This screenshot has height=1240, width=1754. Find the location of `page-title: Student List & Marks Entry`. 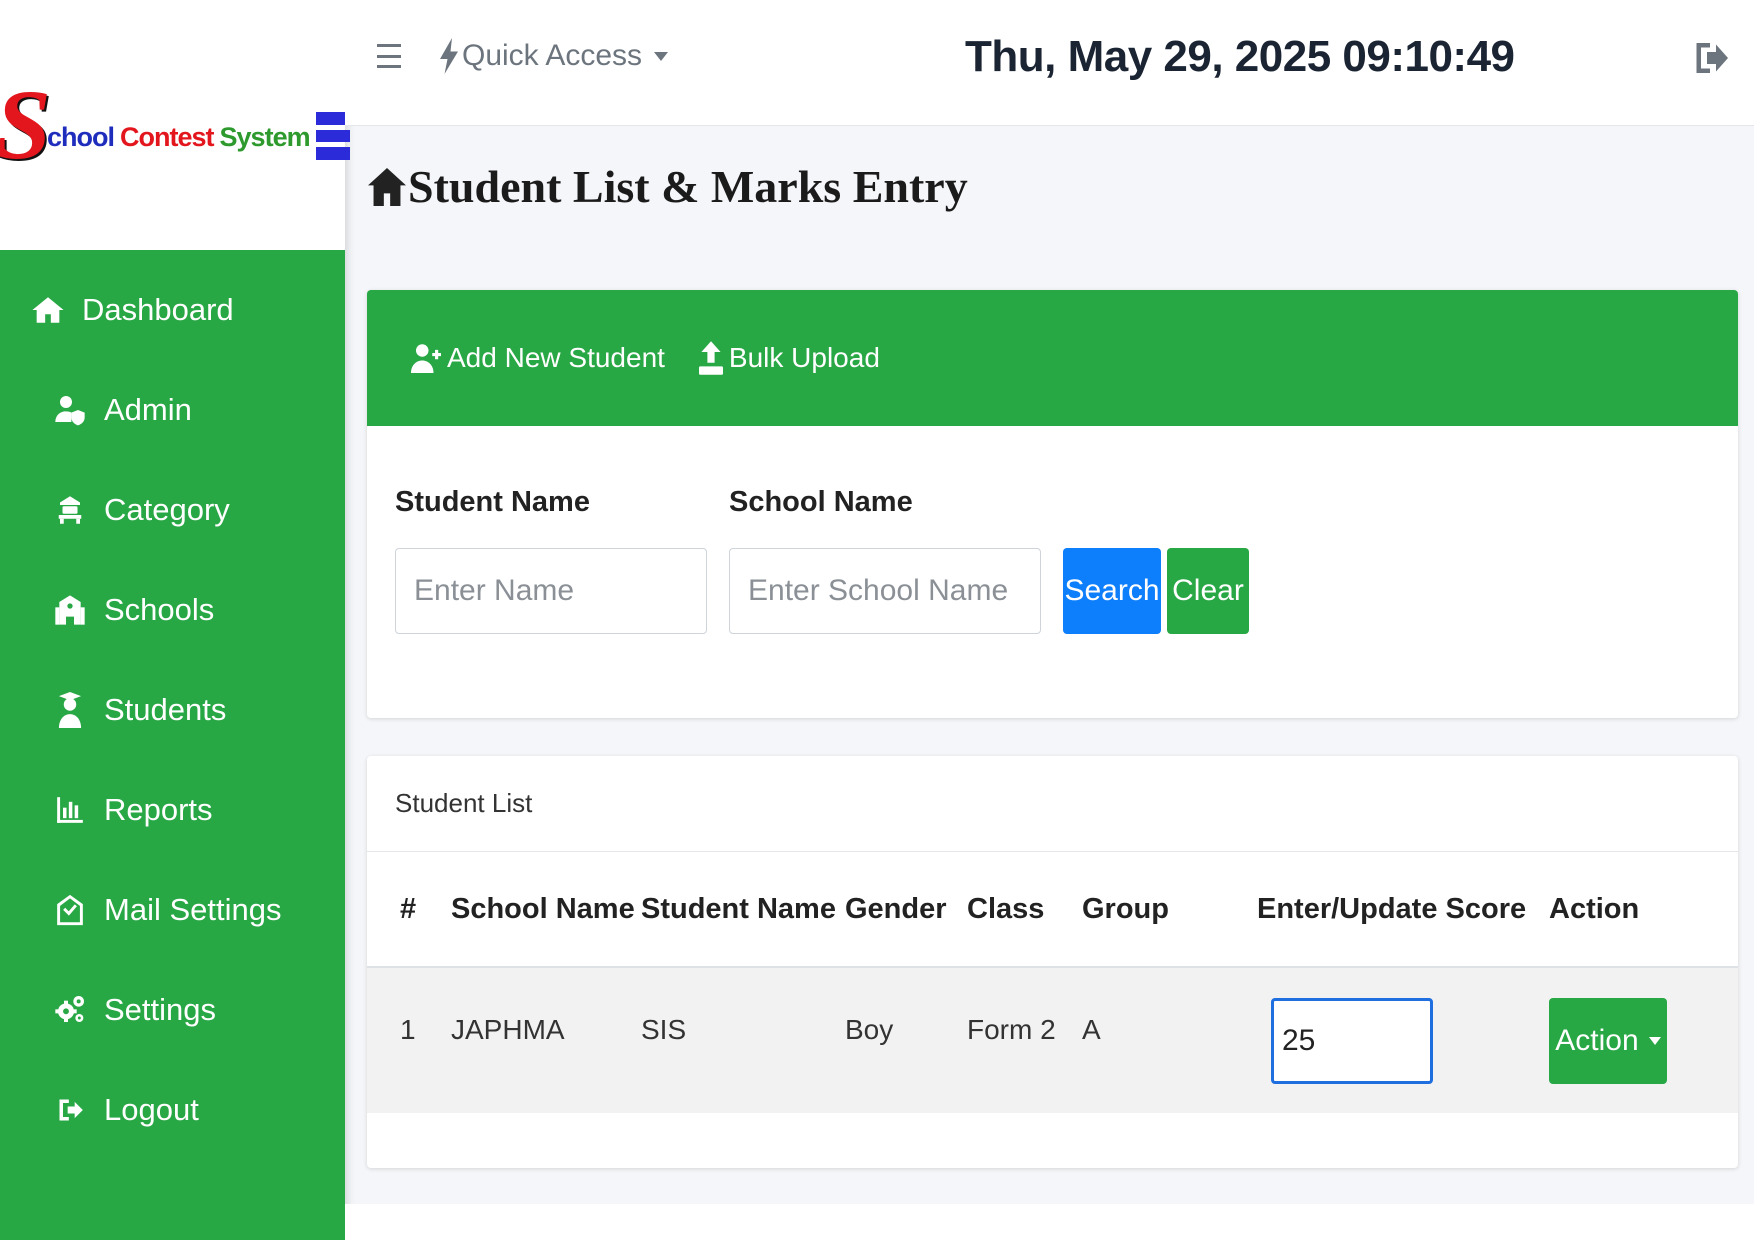

page-title: Student List & Marks Entry is located at coordinates (668, 186).